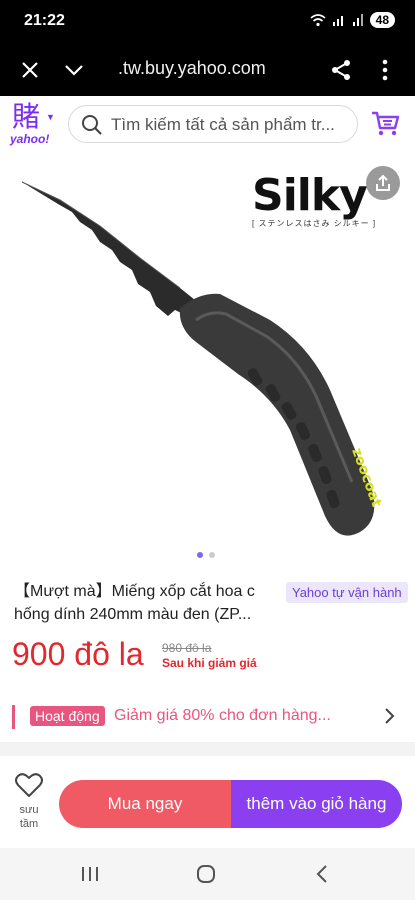 This screenshot has height=900, width=415. I want to click on yahoo-logo: 賭 ▼ yahoo!, so click(35, 125).